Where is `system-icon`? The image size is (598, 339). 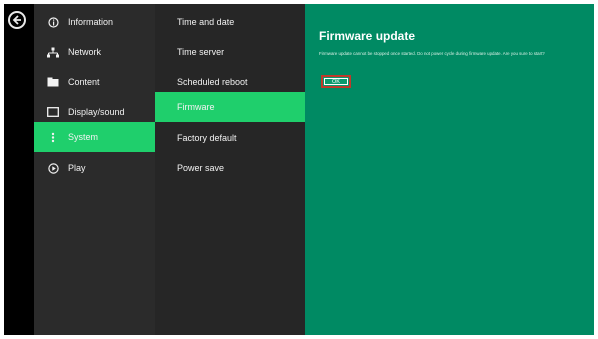 system-icon is located at coordinates (53, 137).